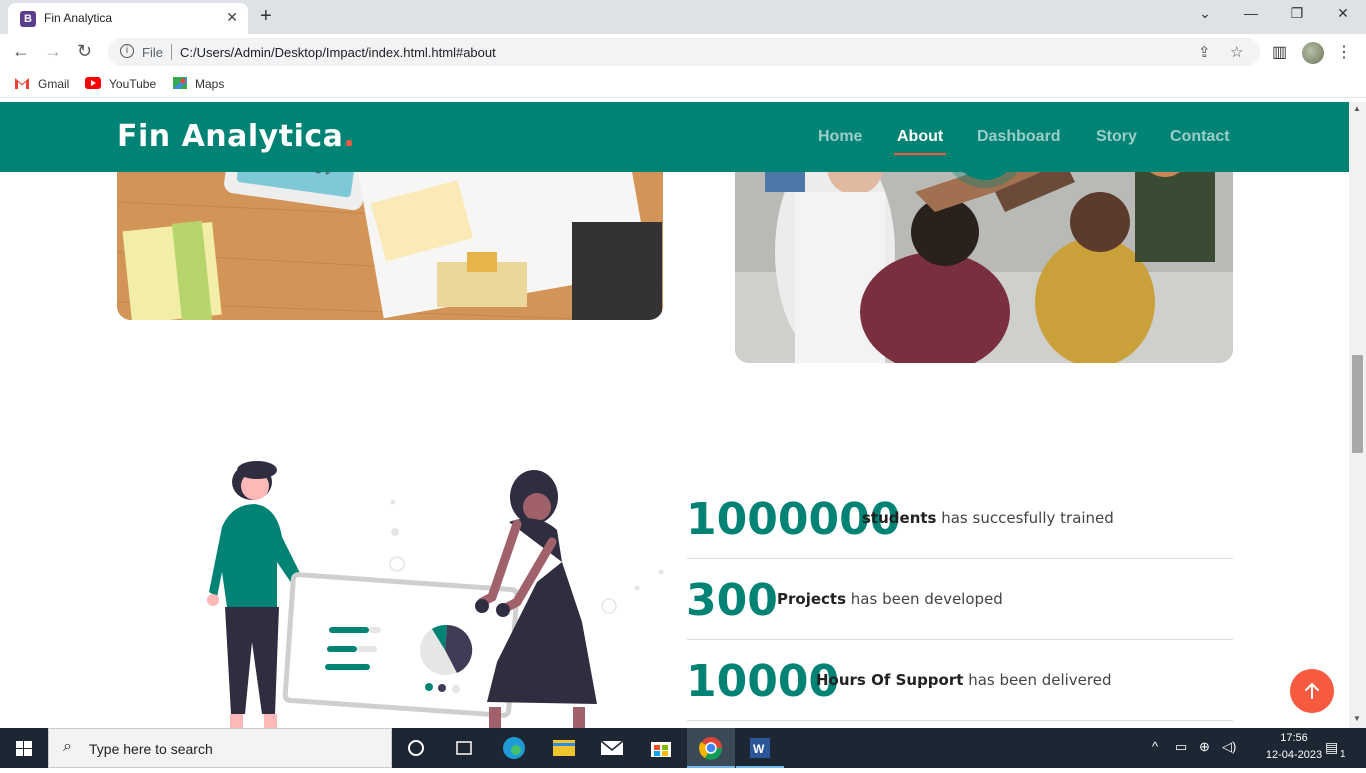 This screenshot has height=773, width=1366. Describe the element at coordinates (1181, 747) in the screenshot. I see `battery-icon: ▭` at that location.